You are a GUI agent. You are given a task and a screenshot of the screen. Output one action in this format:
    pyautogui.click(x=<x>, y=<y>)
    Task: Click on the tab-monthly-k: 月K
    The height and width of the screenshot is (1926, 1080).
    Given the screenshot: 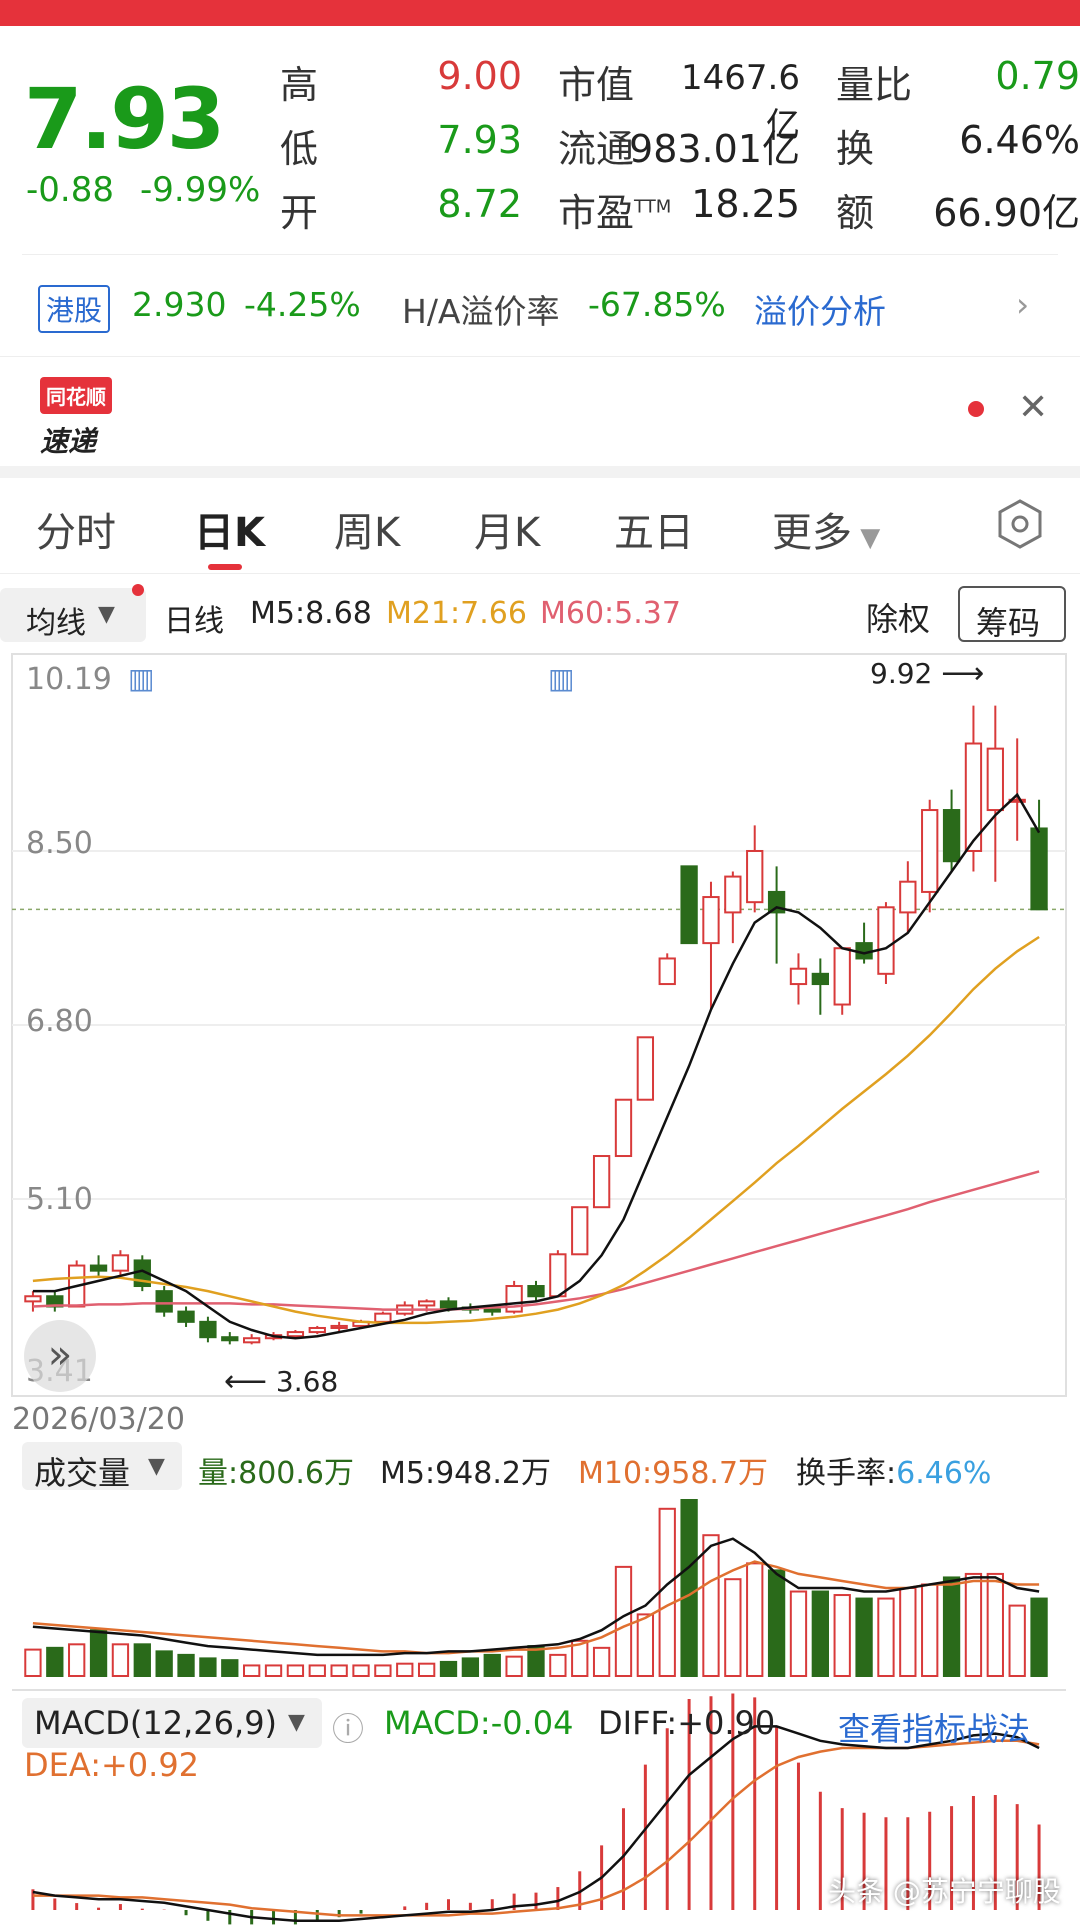 What is the action you would take?
    pyautogui.click(x=507, y=529)
    